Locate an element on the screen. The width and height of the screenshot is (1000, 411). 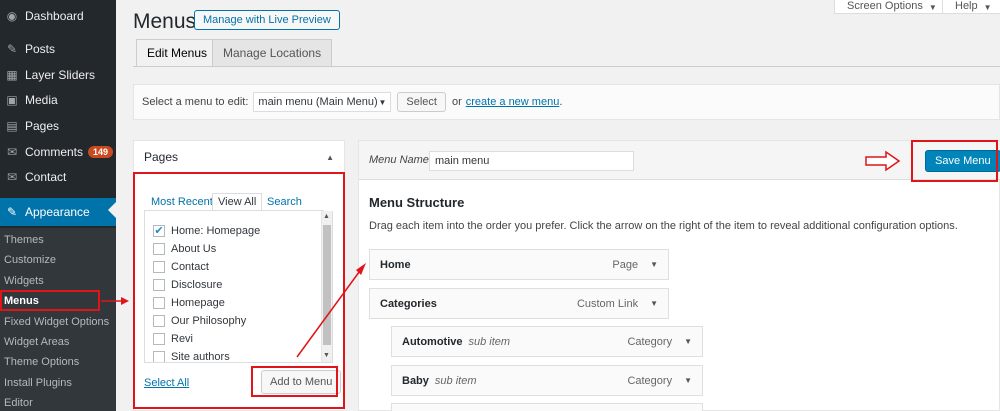
menu-header: Menu Name Save Menu is located at coordinates (679, 160).